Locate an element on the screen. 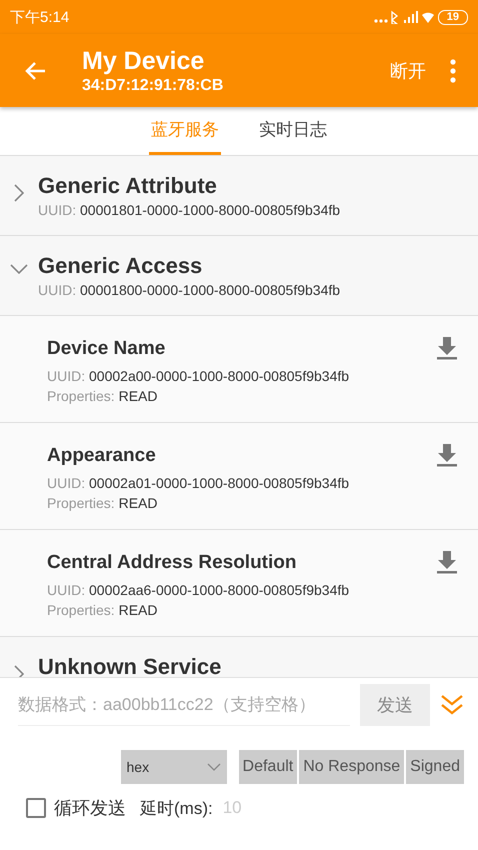 The height and width of the screenshot is (850, 478). delay-label: 延时(ms): is located at coordinates (176, 809).